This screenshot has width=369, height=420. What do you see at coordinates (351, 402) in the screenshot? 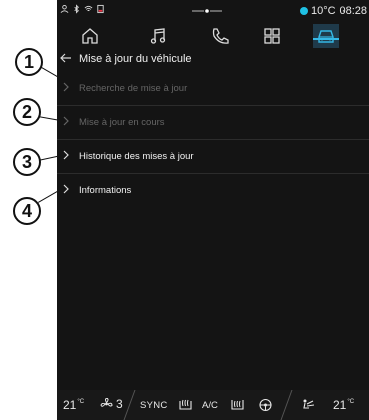
I see `right-temp-unit: °C` at bounding box center [351, 402].